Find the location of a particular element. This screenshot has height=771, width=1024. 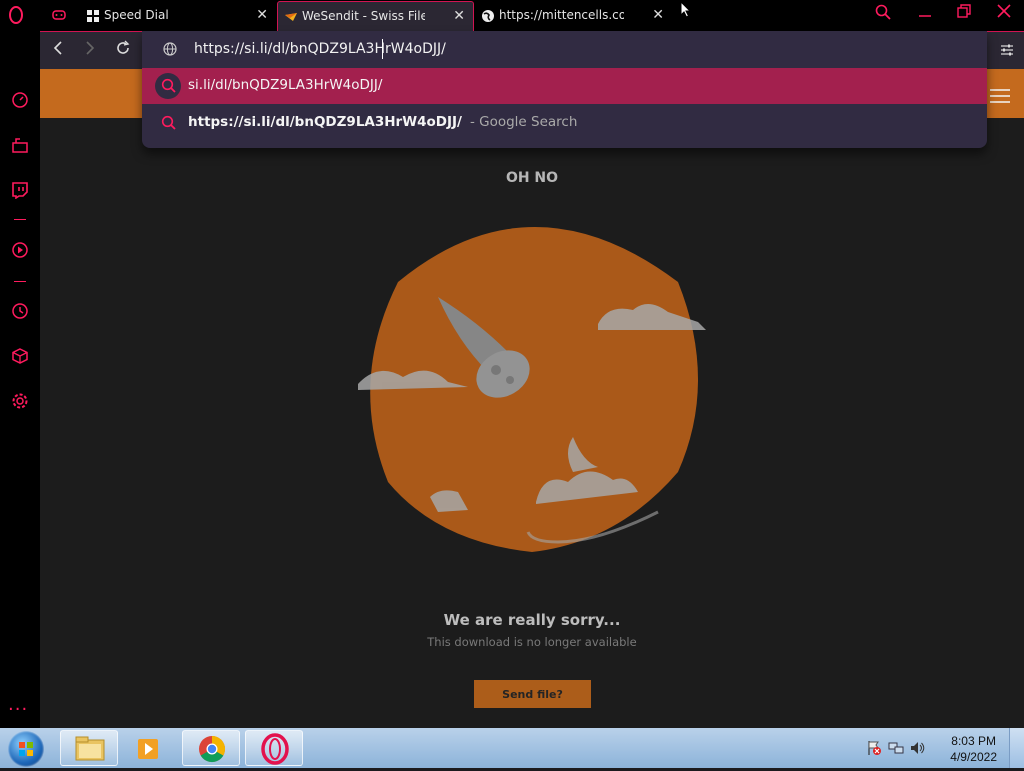

reload-button is located at coordinates (123, 50).